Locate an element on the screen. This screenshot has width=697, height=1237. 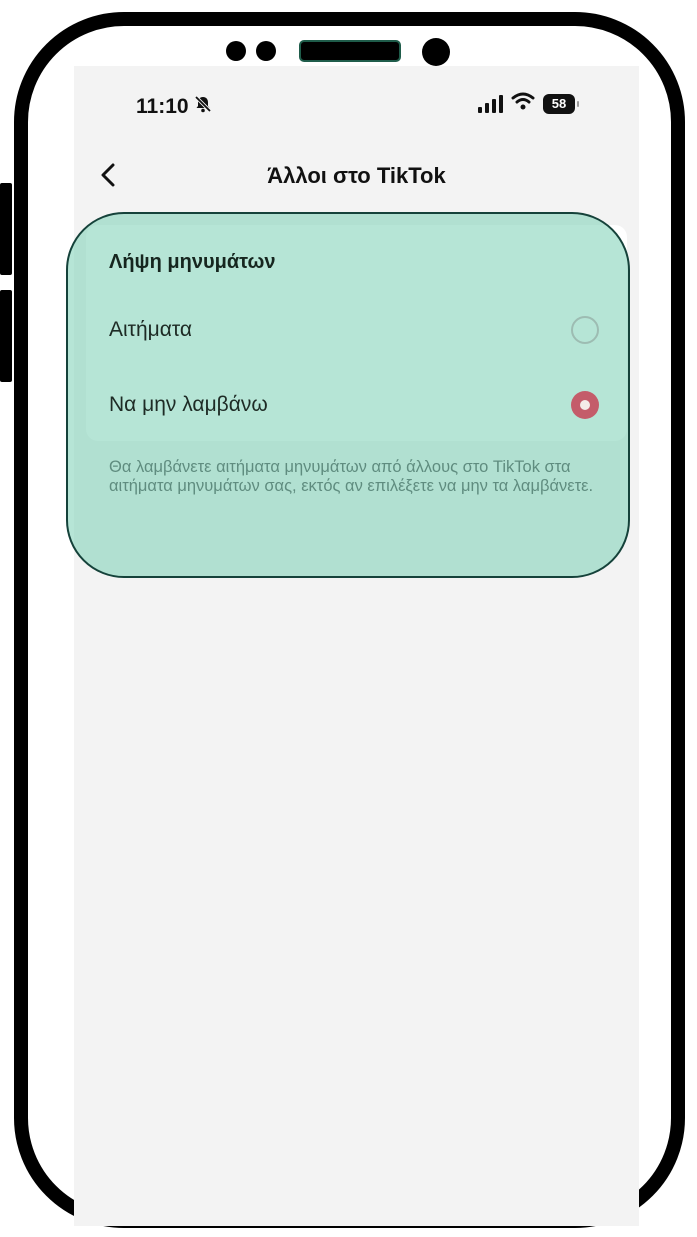
notch is located at coordinates (348, 53).